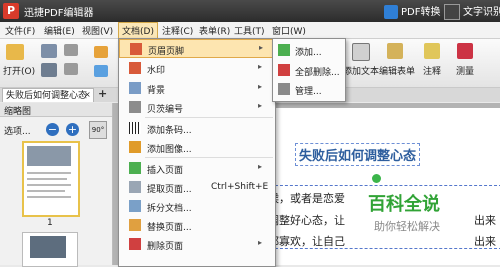 This screenshot has width=500, height=267. I want to click on header-footer-icon, so click(136, 49).